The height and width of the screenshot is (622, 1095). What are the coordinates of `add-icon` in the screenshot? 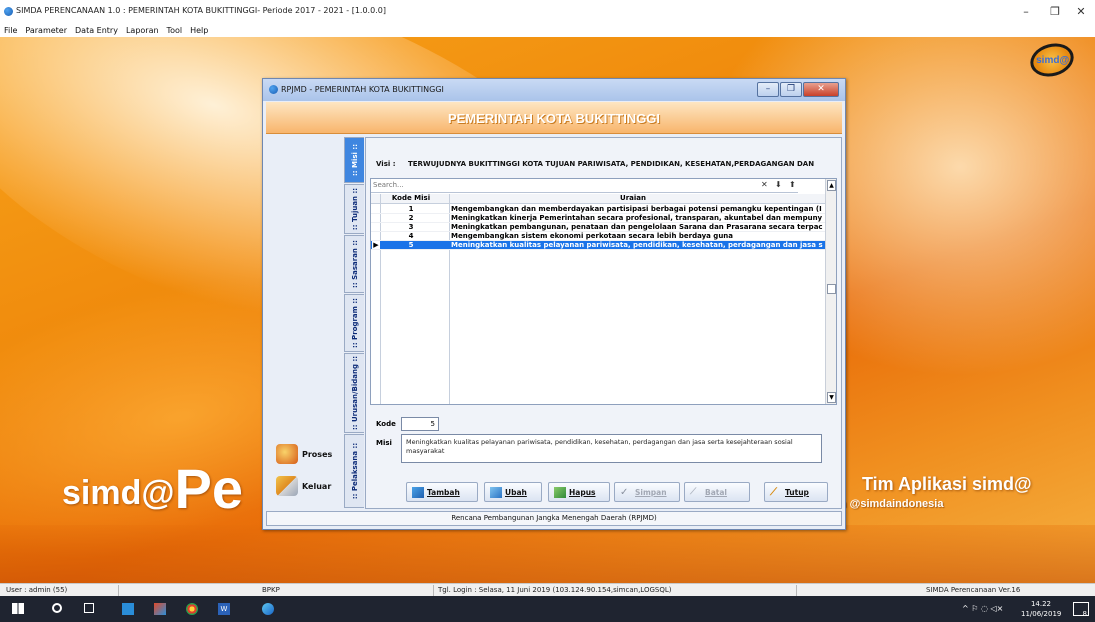 It's located at (418, 492).